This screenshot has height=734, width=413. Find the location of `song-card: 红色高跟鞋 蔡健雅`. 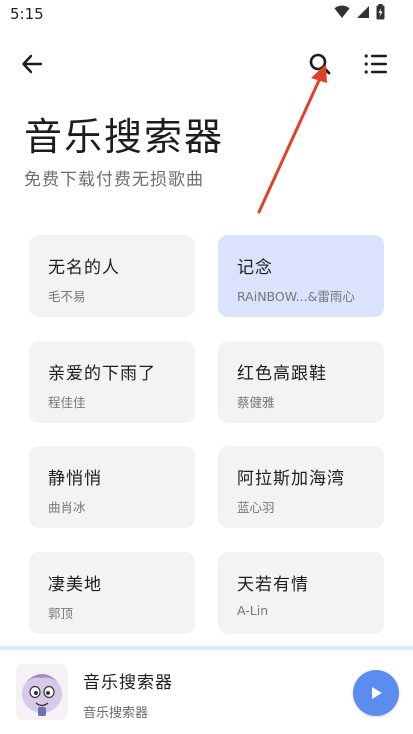

song-card: 红色高跟鞋 蔡健雅 is located at coordinates (301, 382).